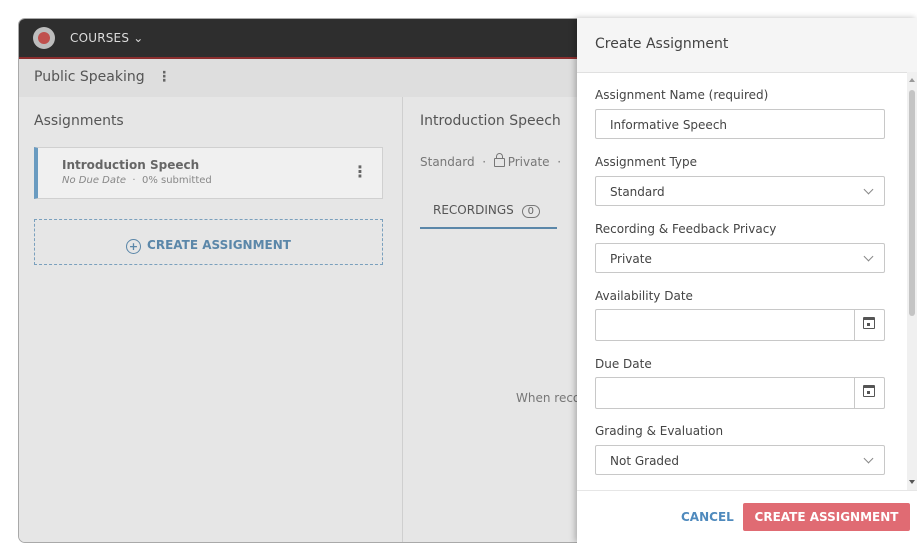 The image size is (917, 543). Describe the element at coordinates (137, 180) in the screenshot. I see `assignment-meta: No Due Date · 0% submitted` at that location.